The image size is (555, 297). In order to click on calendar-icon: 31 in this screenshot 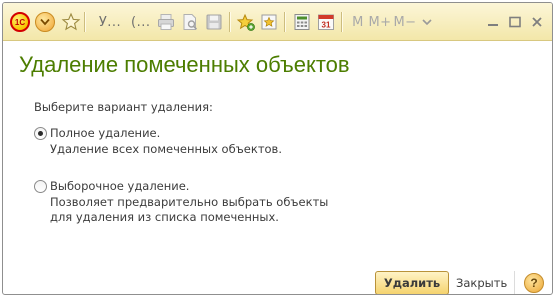, I will do `click(326, 22)`.